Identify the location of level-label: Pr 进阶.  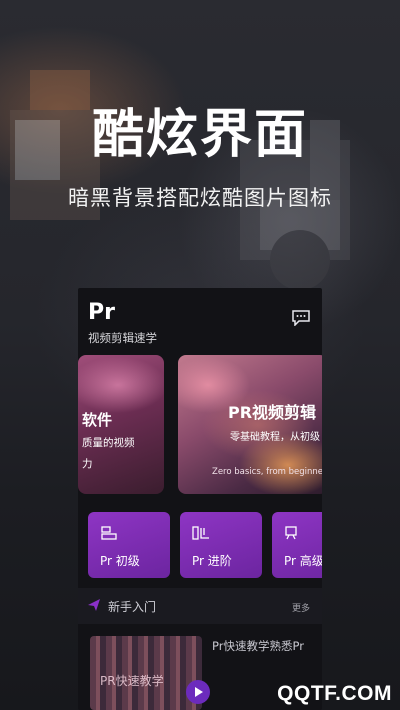
(212, 561).